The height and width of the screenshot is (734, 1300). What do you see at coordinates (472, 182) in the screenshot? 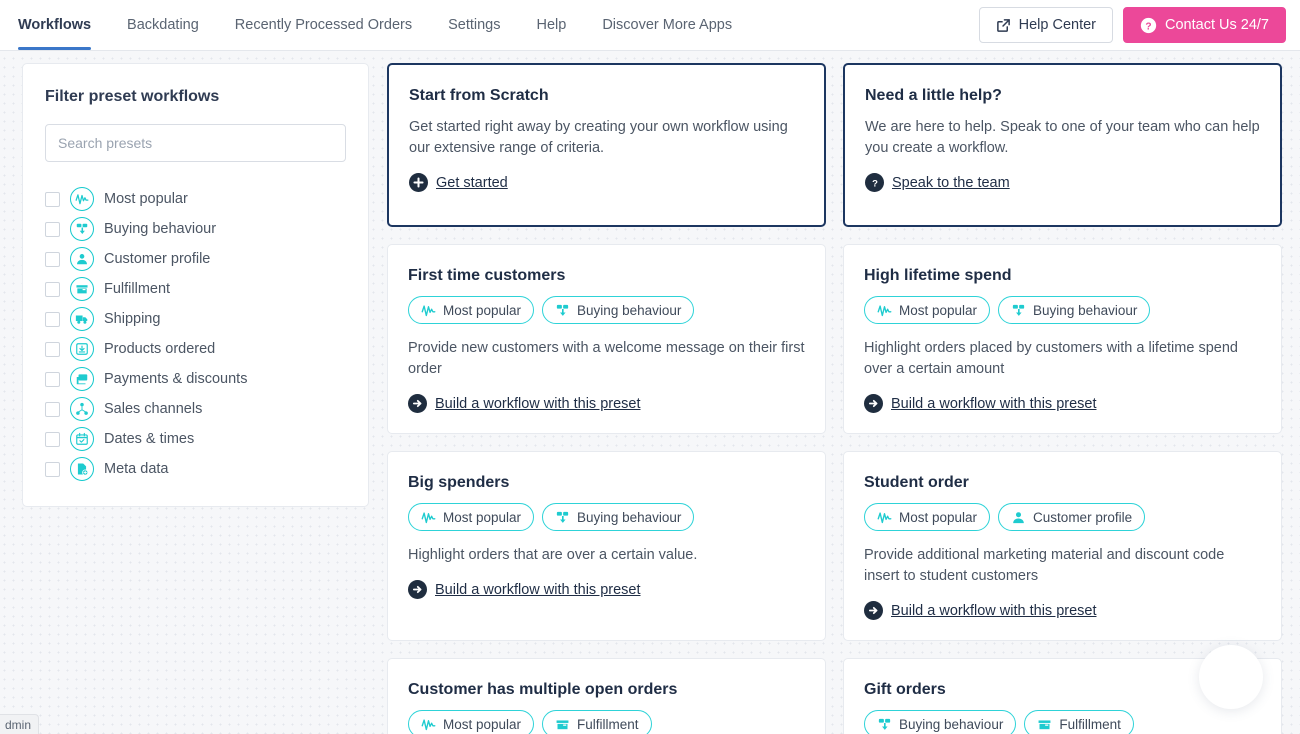
I see `featured-card-link-label: Get started` at bounding box center [472, 182].